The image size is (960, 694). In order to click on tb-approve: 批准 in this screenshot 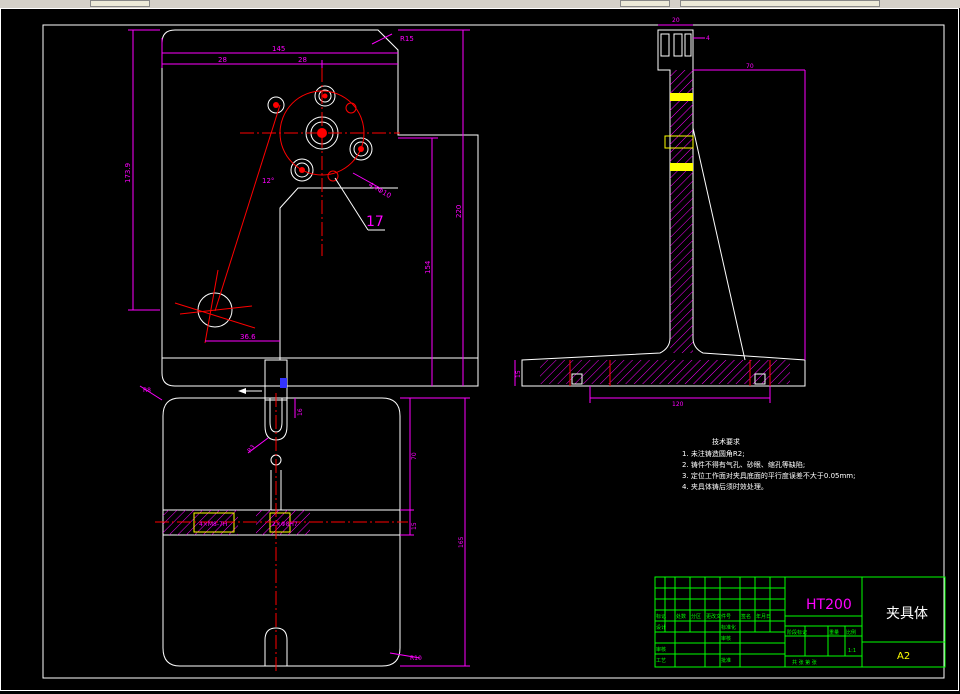, I will do `click(726, 660)`.